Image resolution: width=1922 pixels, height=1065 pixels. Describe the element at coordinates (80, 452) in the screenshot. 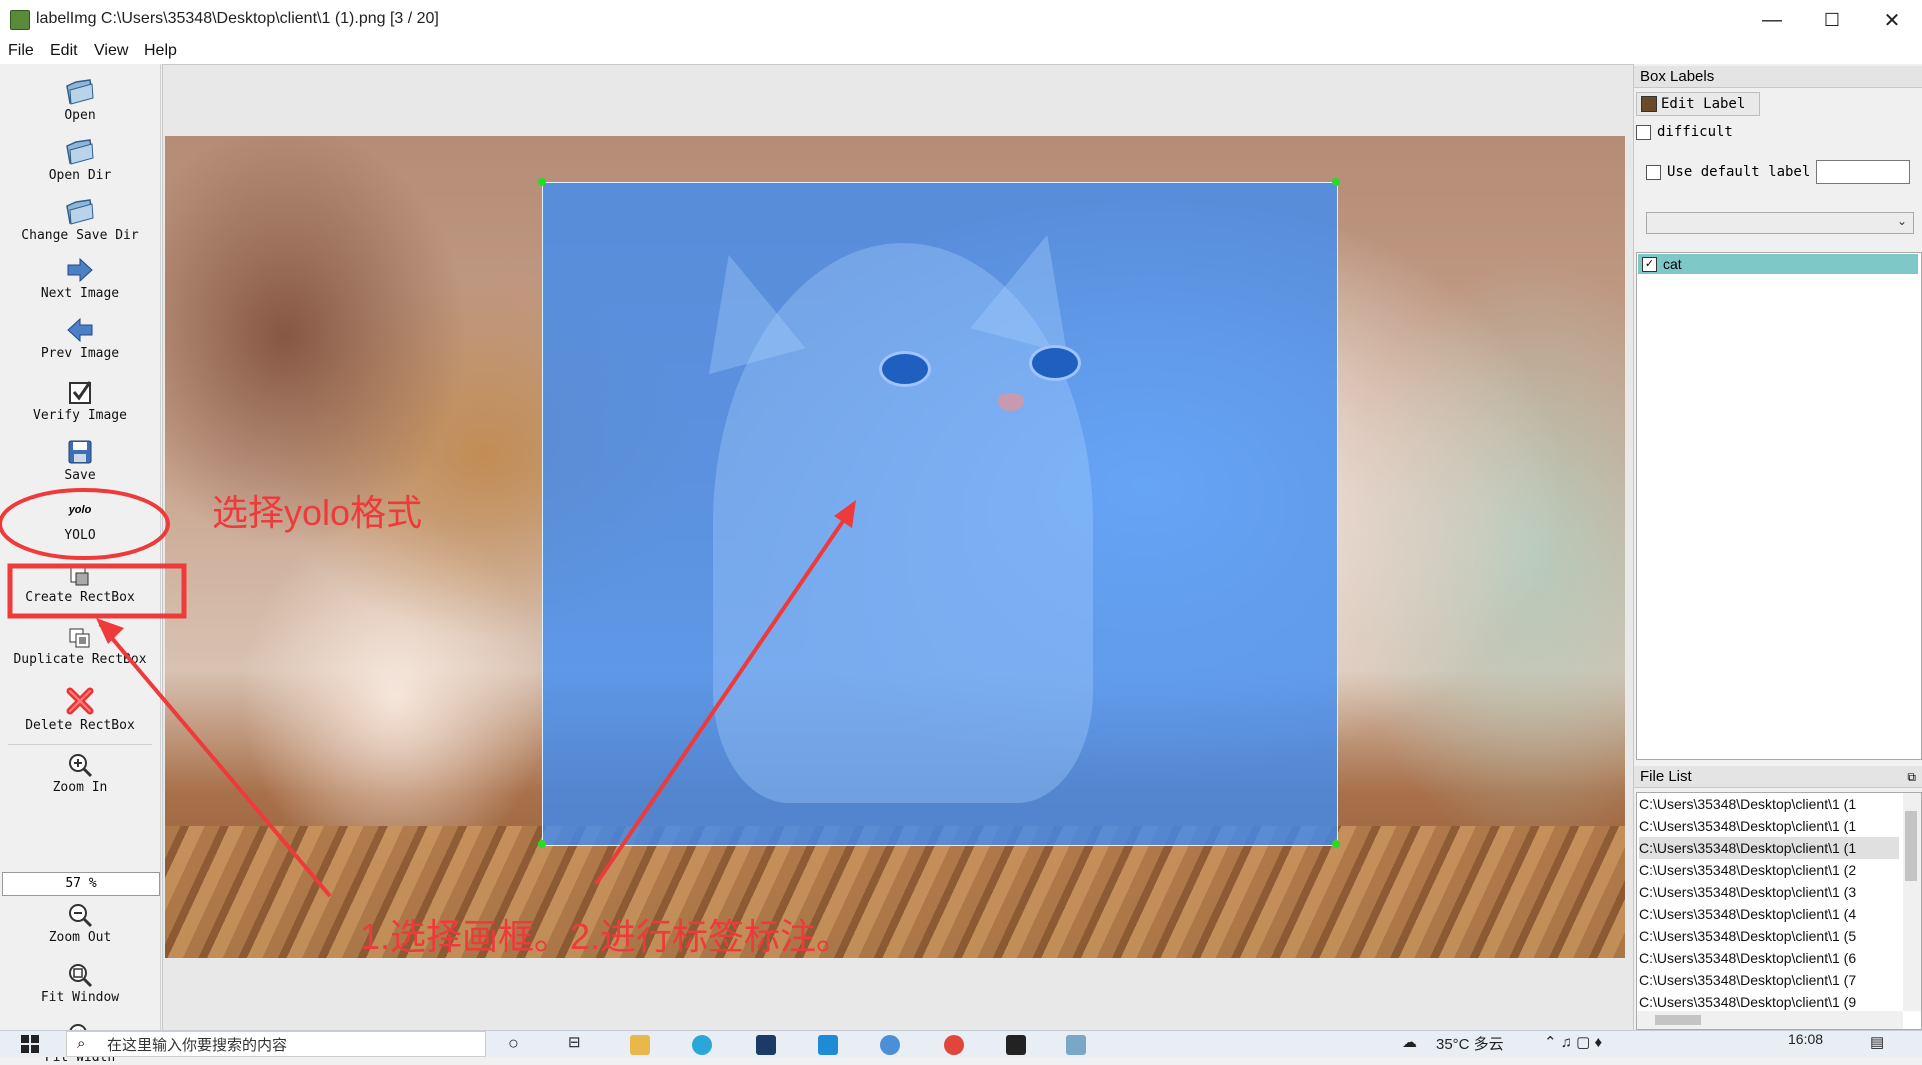

I see `floppy-disk-icon` at that location.